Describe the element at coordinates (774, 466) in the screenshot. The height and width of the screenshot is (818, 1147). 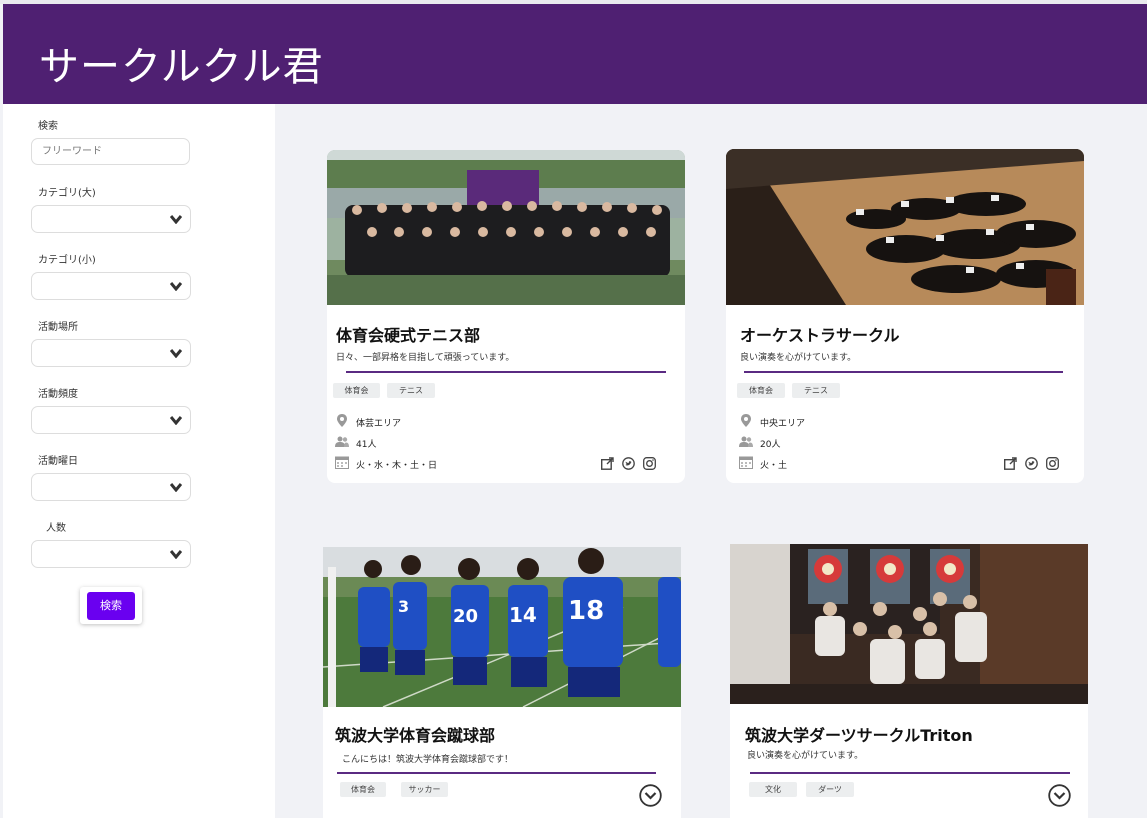
I see `card-days: 火・土` at that location.